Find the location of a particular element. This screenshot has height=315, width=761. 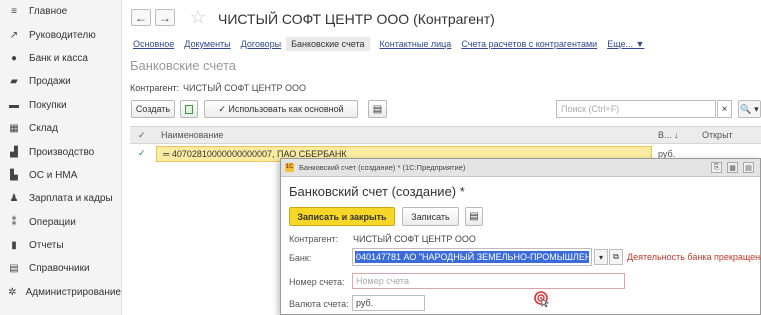

sidebar-item-main: ≡ Главное is located at coordinates (60, 11).